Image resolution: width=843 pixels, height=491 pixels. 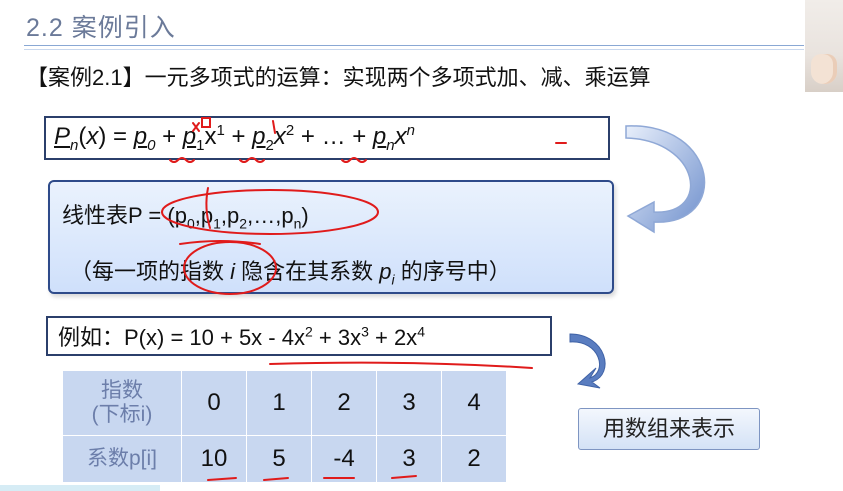 I want to click on polynomial-formula-box: Pn(x) = p0 + p1x1 + p2x2 + … + pnxn, so click(x=327, y=138).